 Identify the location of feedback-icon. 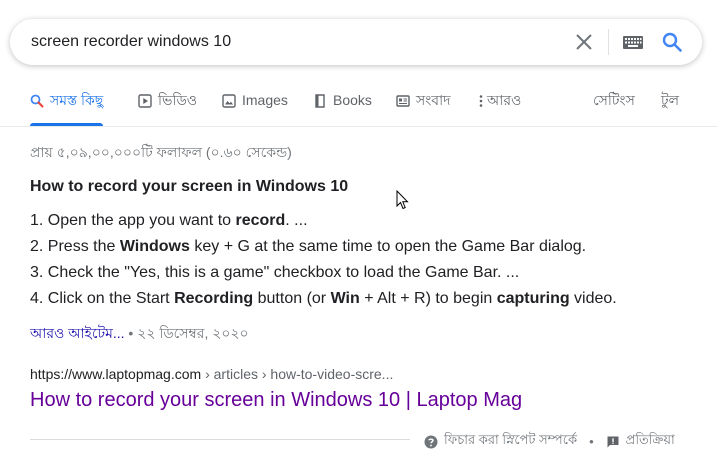
(613, 441).